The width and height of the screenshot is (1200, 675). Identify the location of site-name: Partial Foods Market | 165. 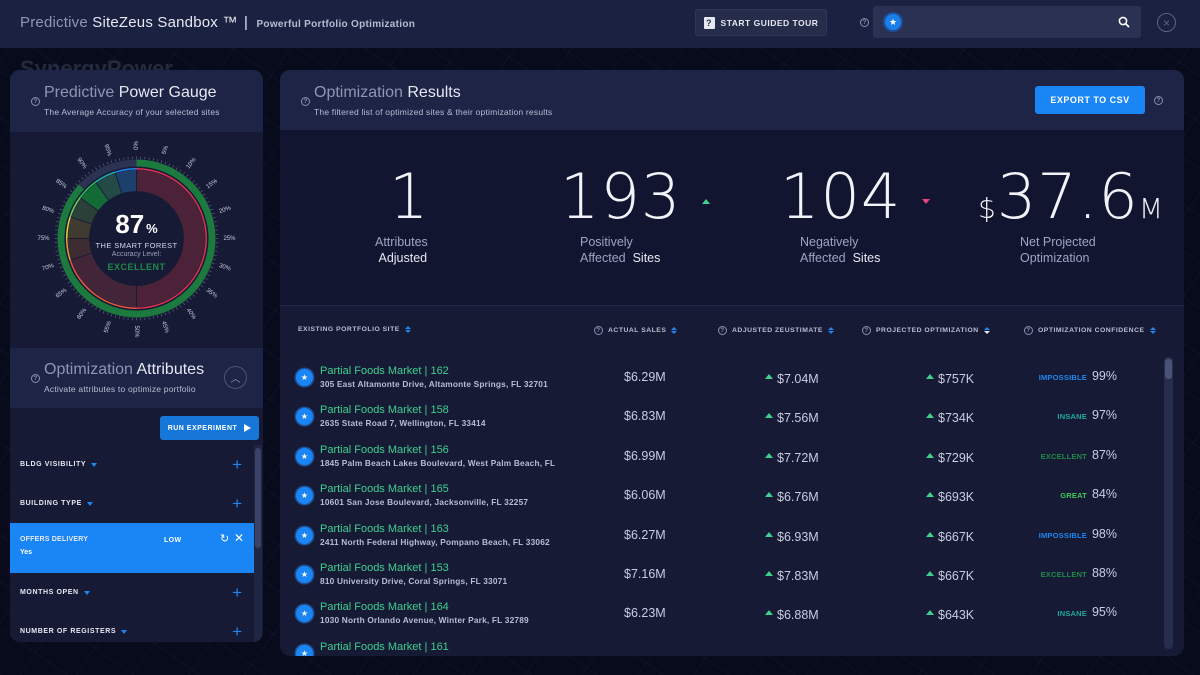
(384, 489).